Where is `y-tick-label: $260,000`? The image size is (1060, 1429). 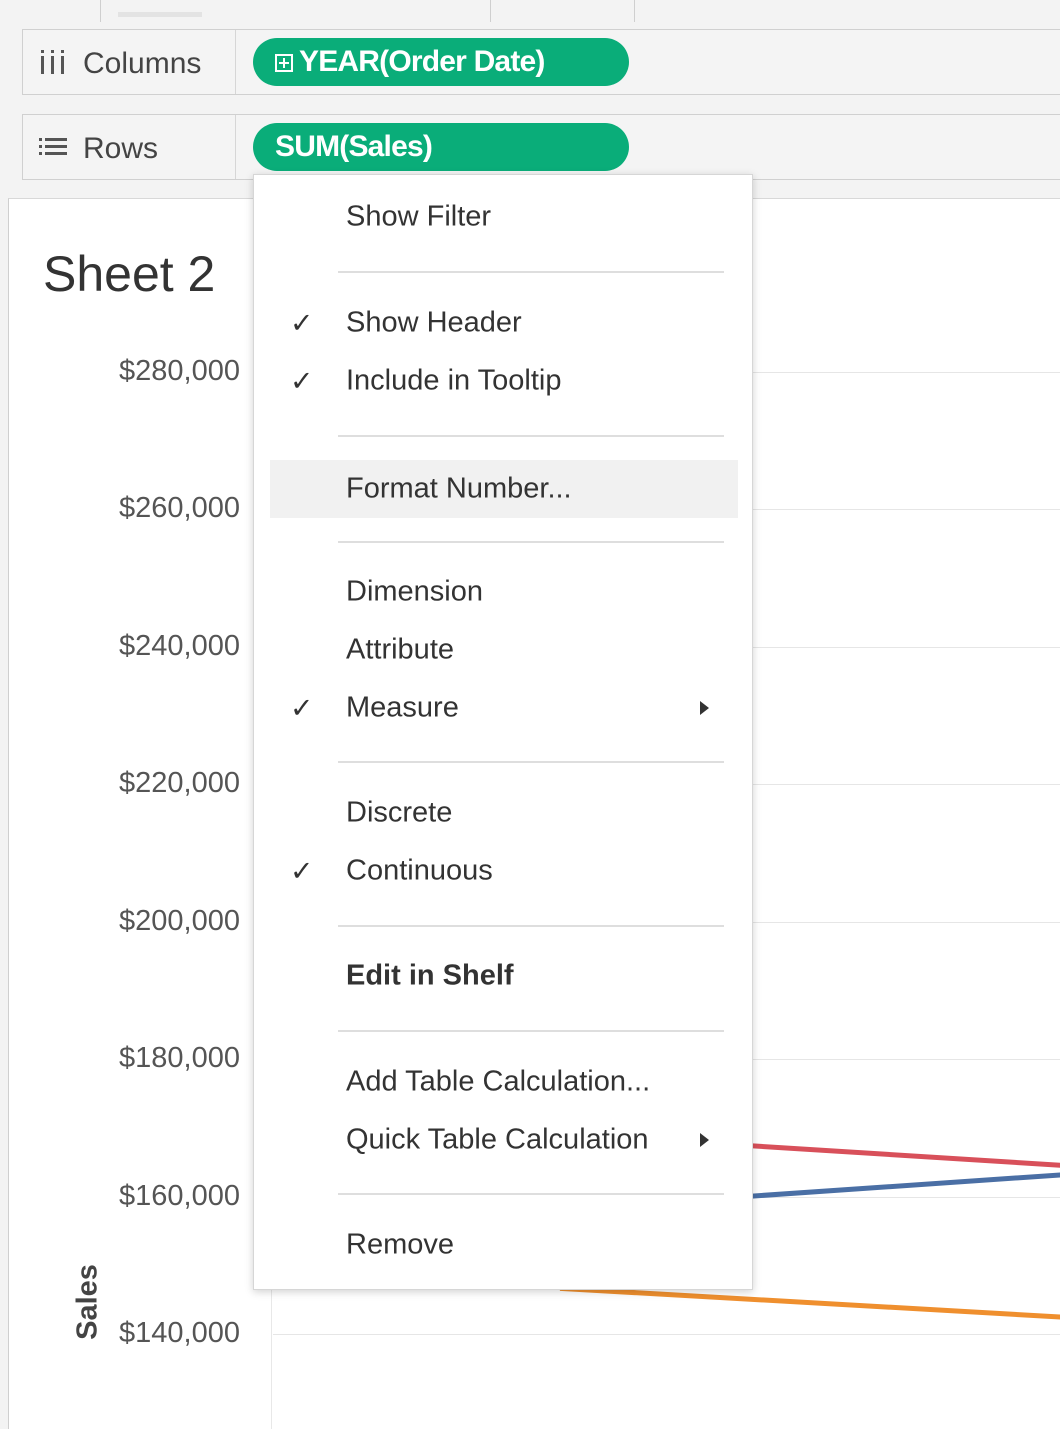 y-tick-label: $260,000 is located at coordinates (179, 508).